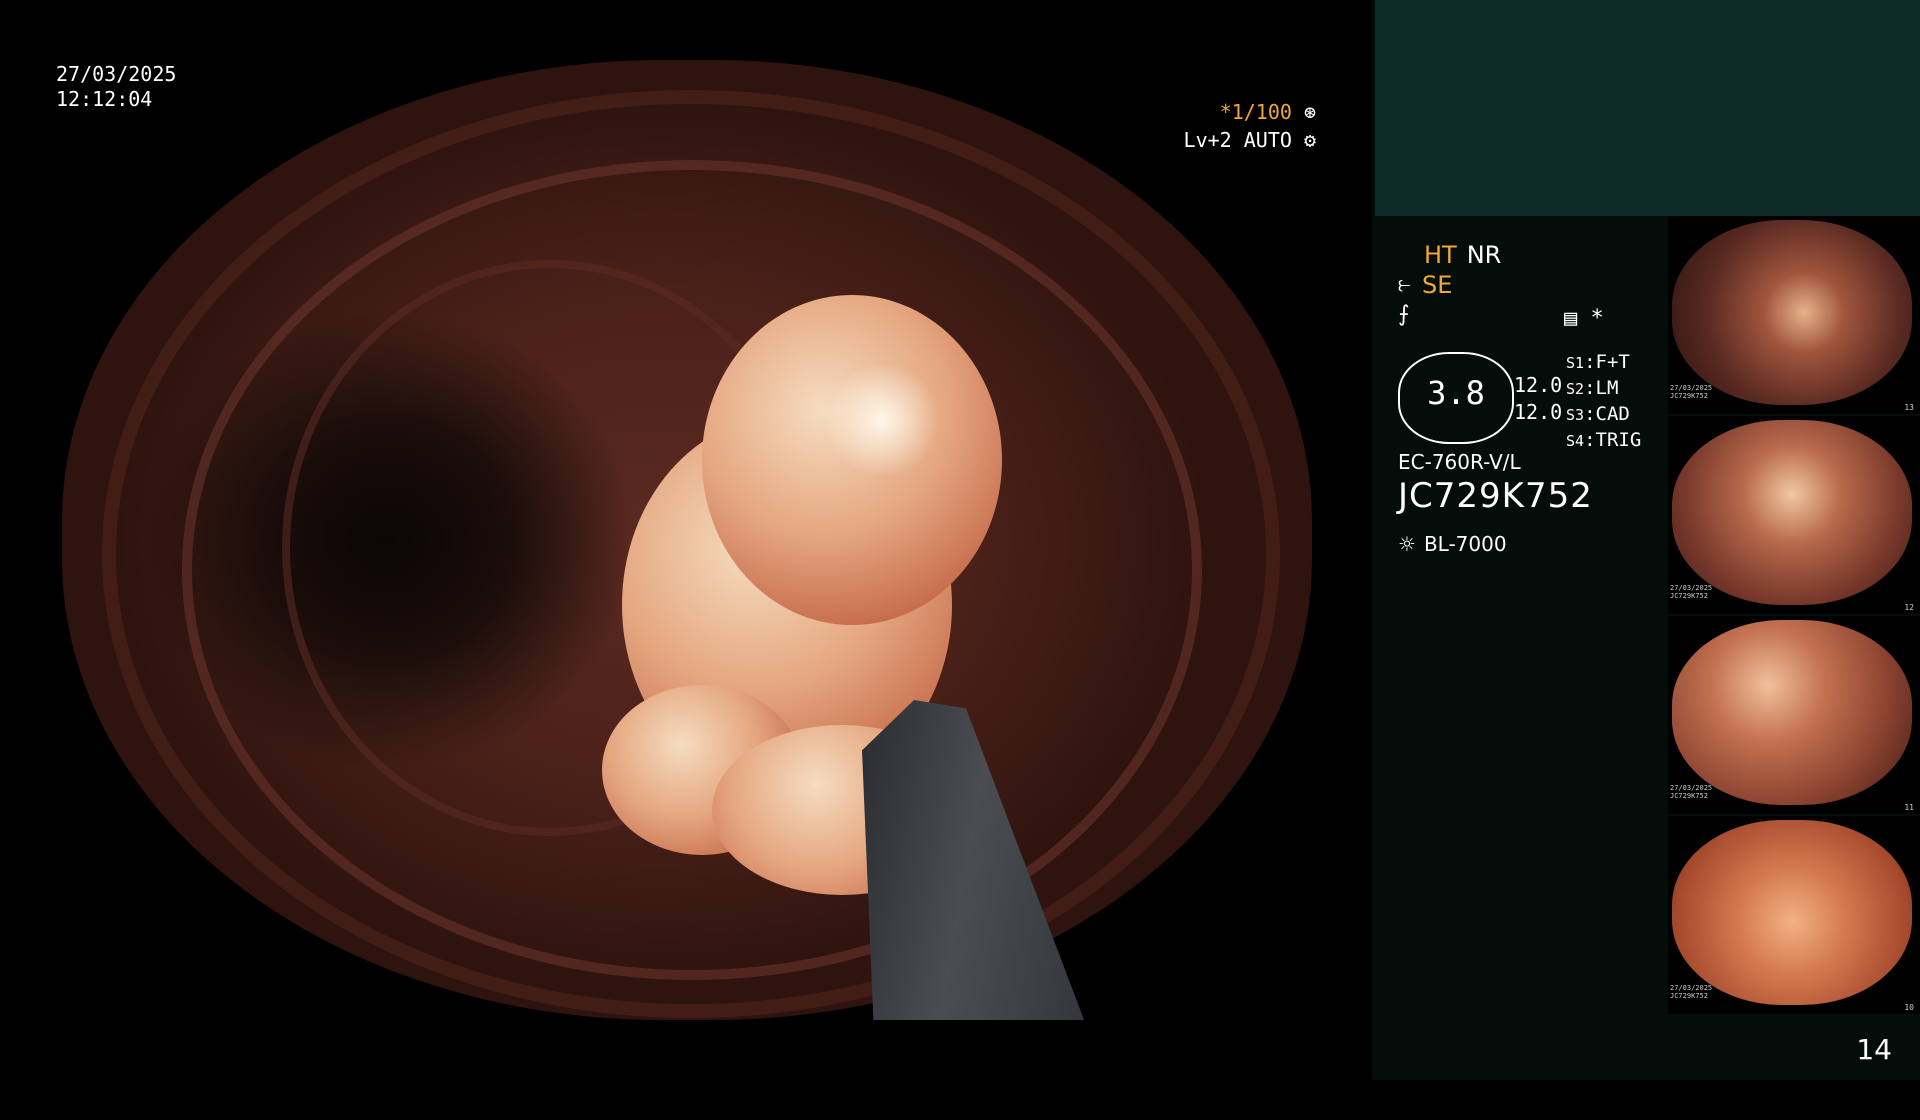  What do you see at coordinates (1592, 388) in the screenshot?
I see `switch-item: S2:LM` at bounding box center [1592, 388].